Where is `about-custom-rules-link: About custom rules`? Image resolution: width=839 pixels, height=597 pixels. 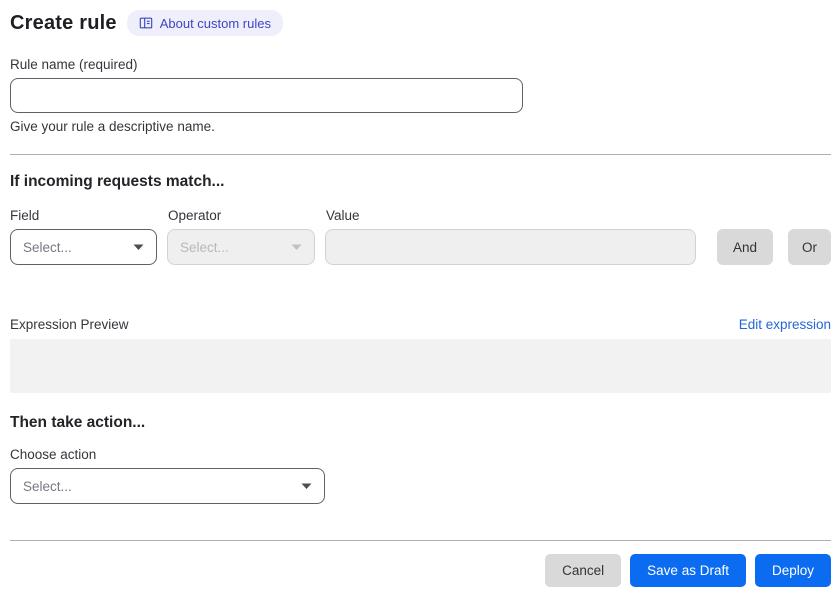 about-custom-rules-link: About custom rules is located at coordinates (204, 23).